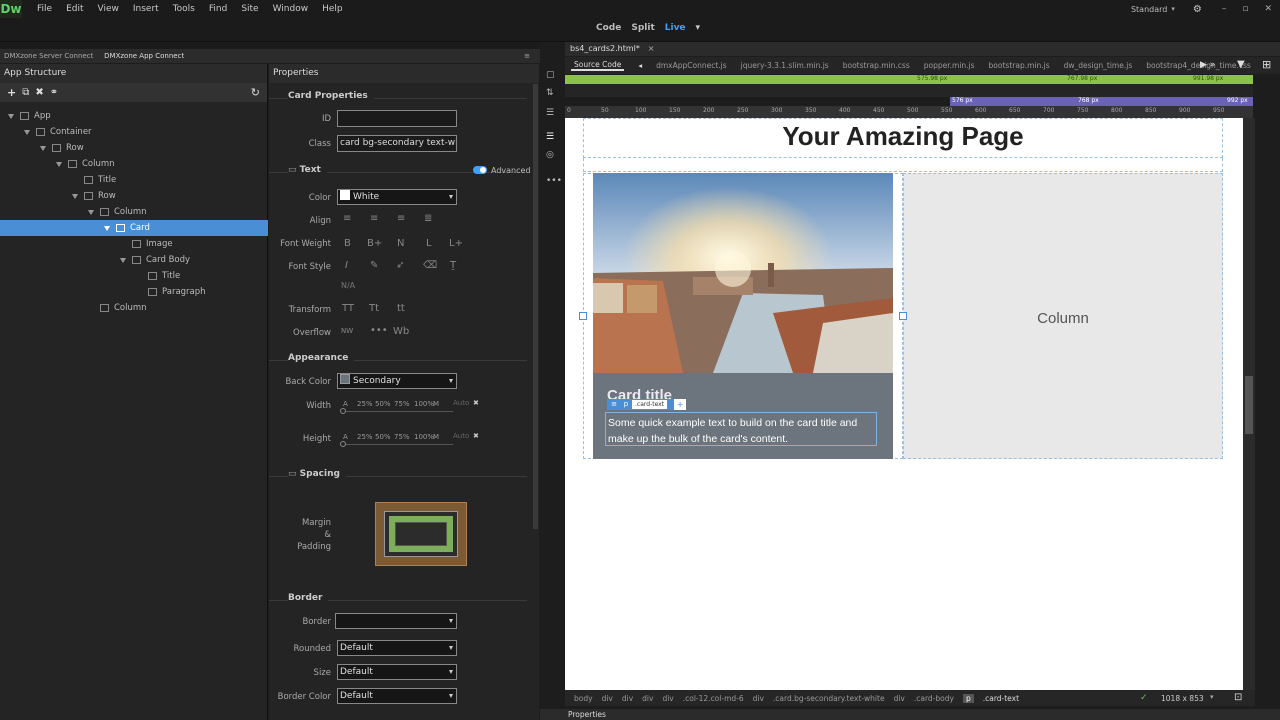  What do you see at coordinates (44, 9) in the screenshot?
I see `menu-file: File` at bounding box center [44, 9].